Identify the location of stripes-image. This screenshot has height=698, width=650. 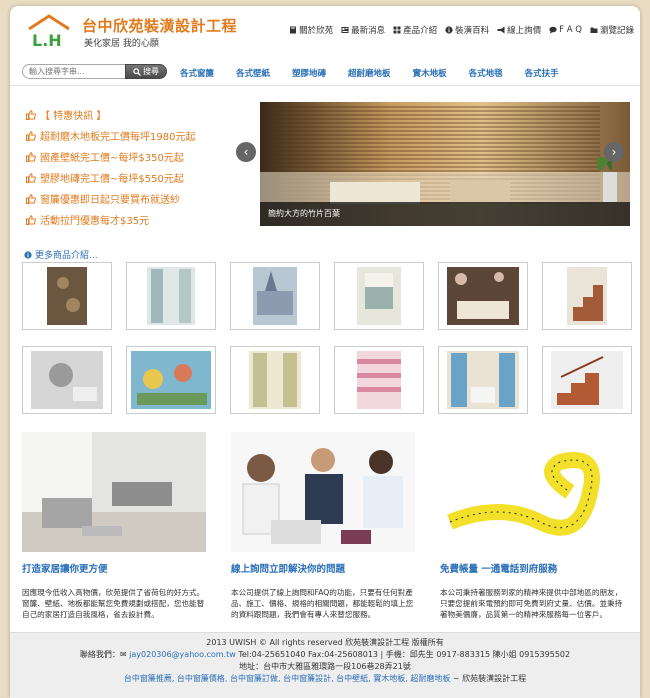
(379, 380).